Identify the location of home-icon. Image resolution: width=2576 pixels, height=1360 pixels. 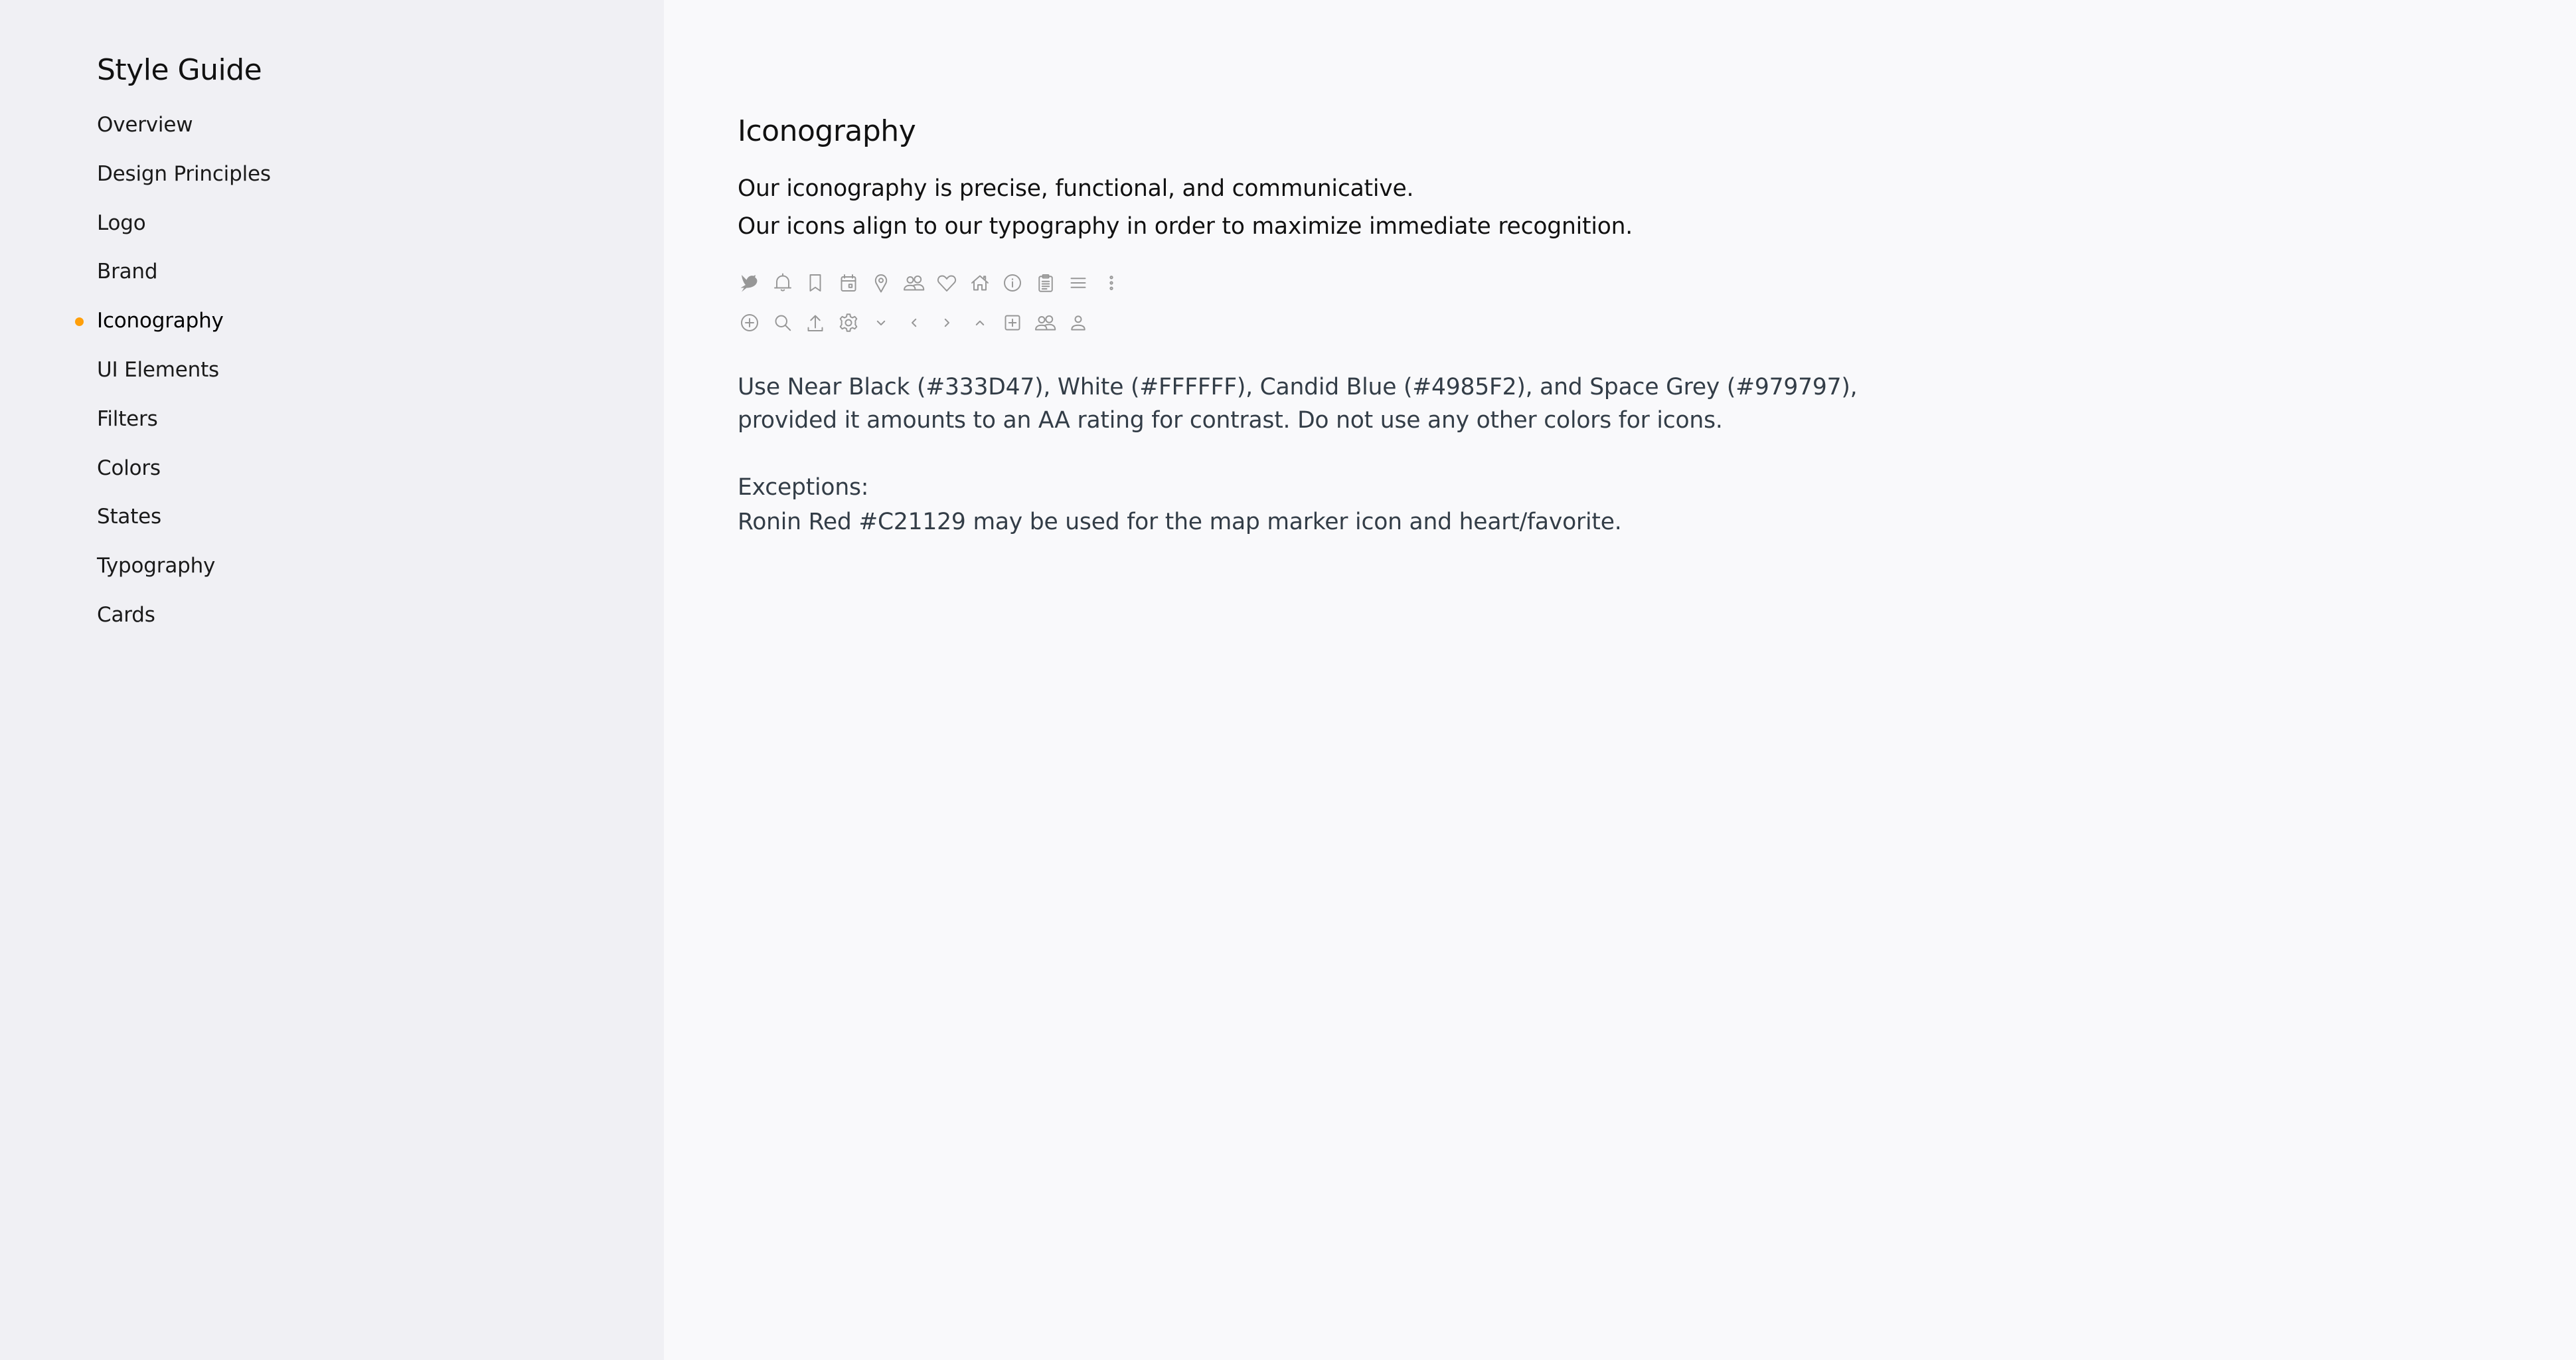
(980, 283).